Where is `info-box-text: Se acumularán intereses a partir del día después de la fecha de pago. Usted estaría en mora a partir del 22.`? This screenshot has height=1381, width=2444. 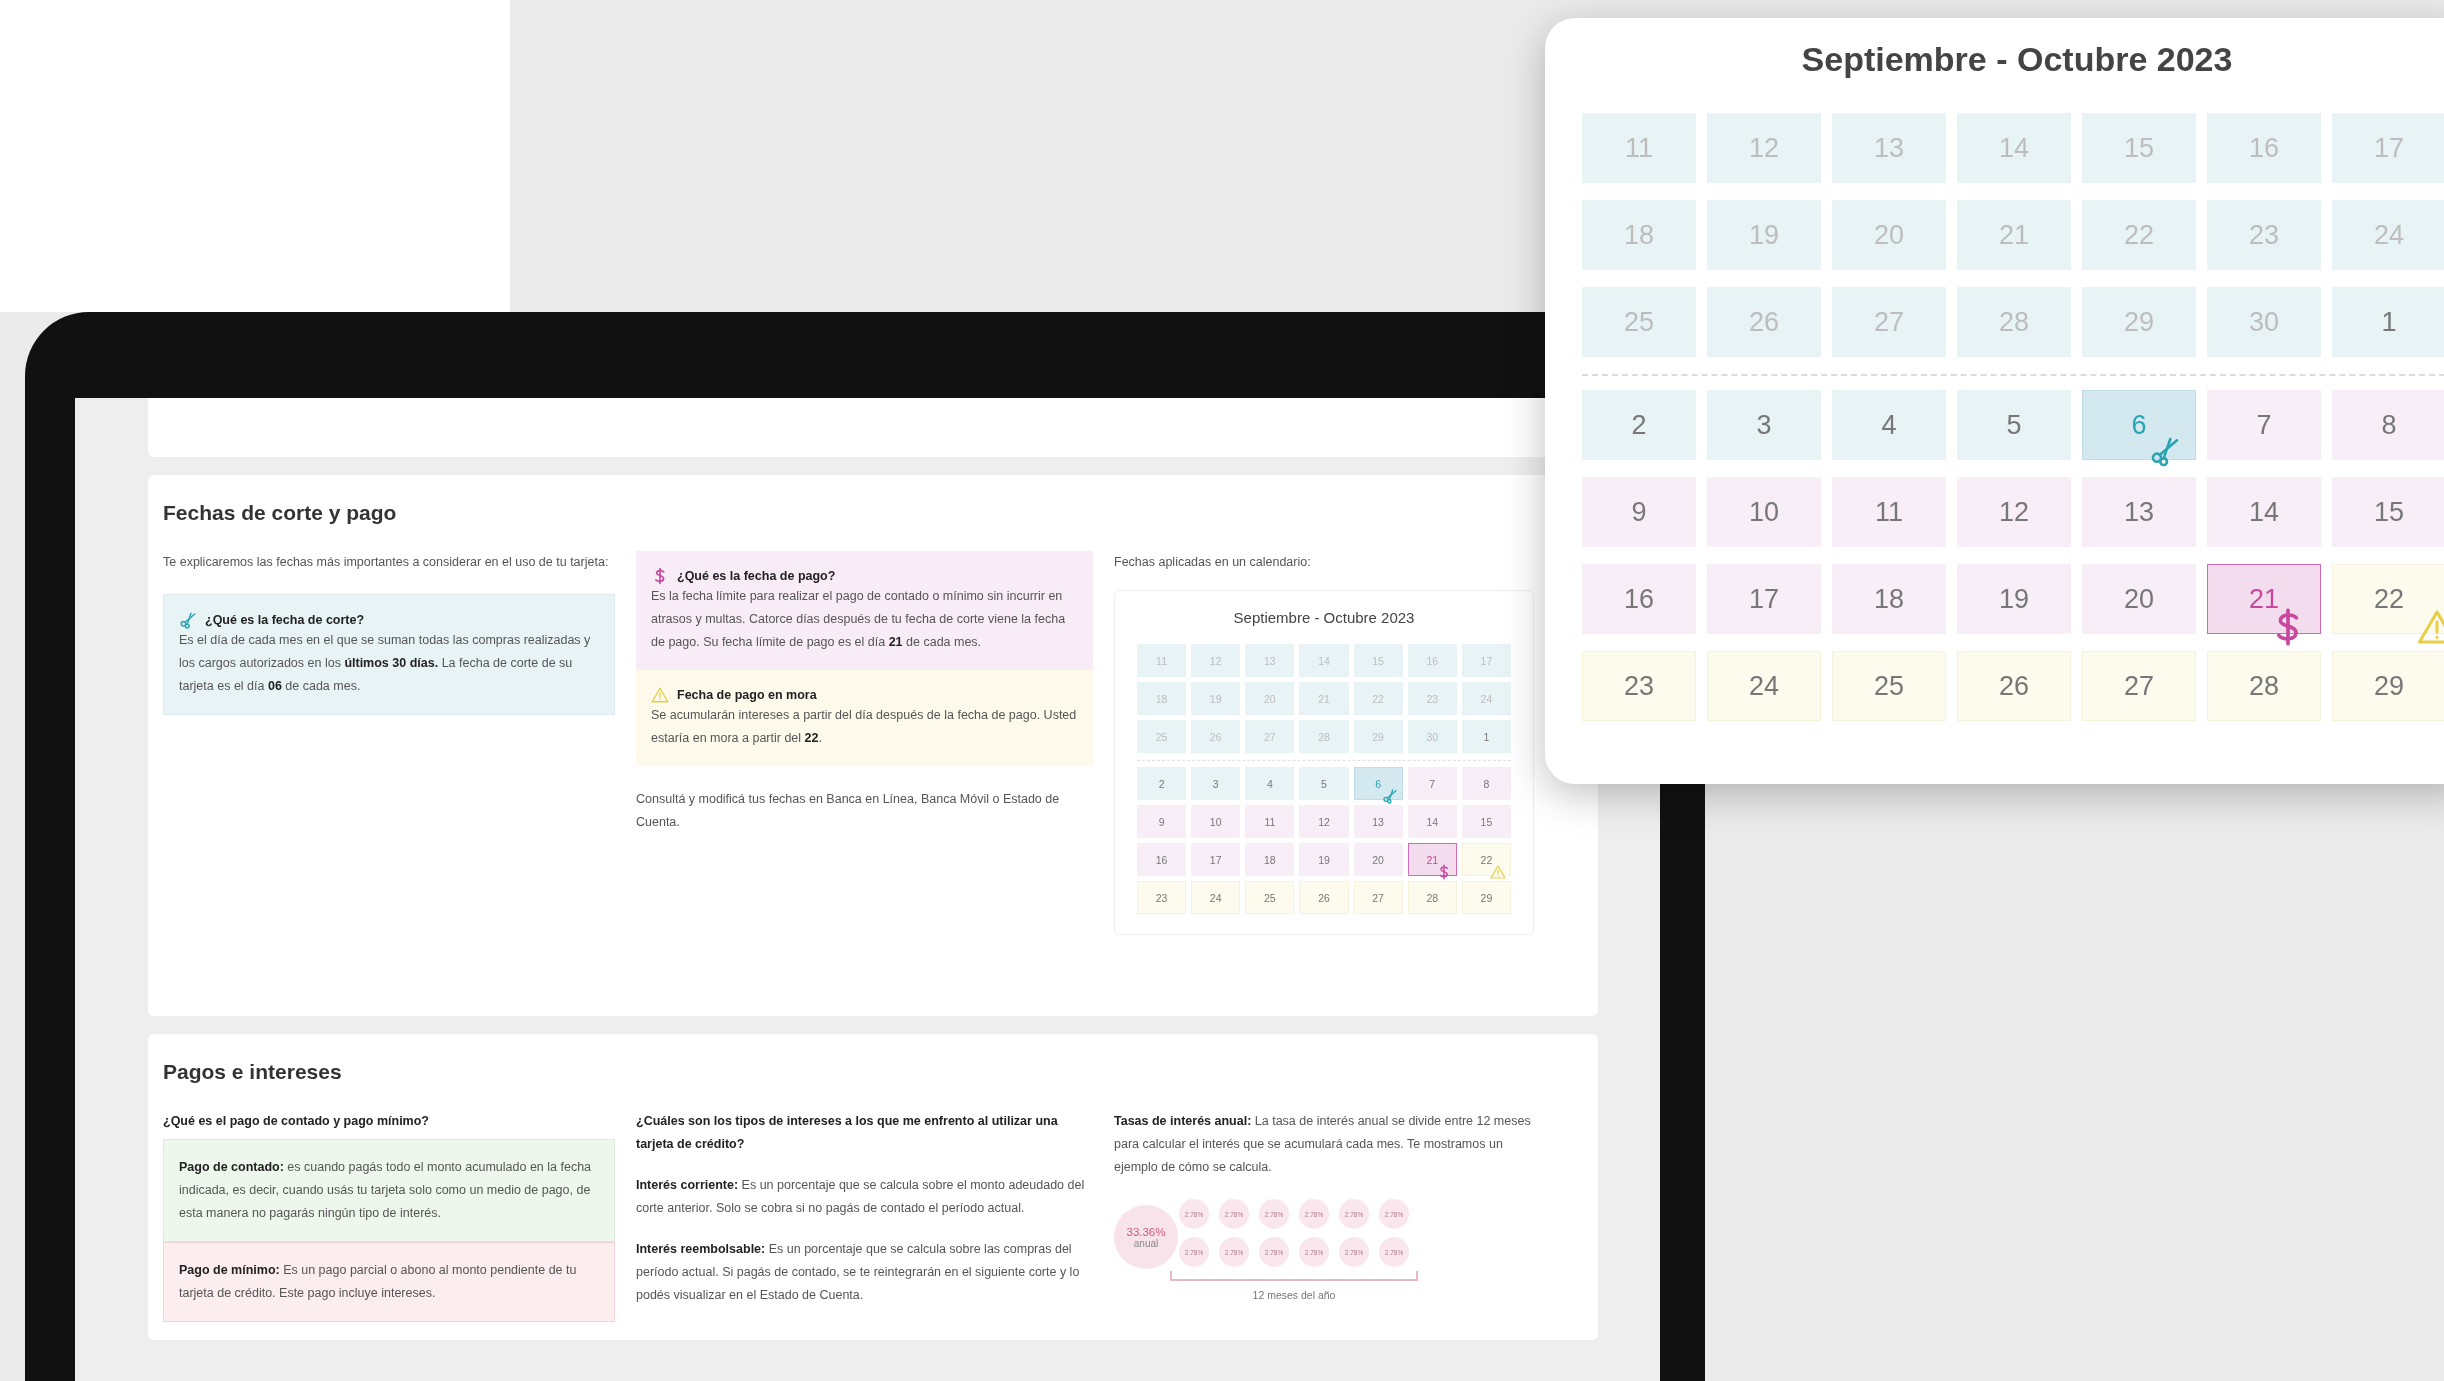
info-box-text: Se acumularán intereses a partir del día después de la fecha de pago. Usted estaría en mora a partir del 22. is located at coordinates (864, 727).